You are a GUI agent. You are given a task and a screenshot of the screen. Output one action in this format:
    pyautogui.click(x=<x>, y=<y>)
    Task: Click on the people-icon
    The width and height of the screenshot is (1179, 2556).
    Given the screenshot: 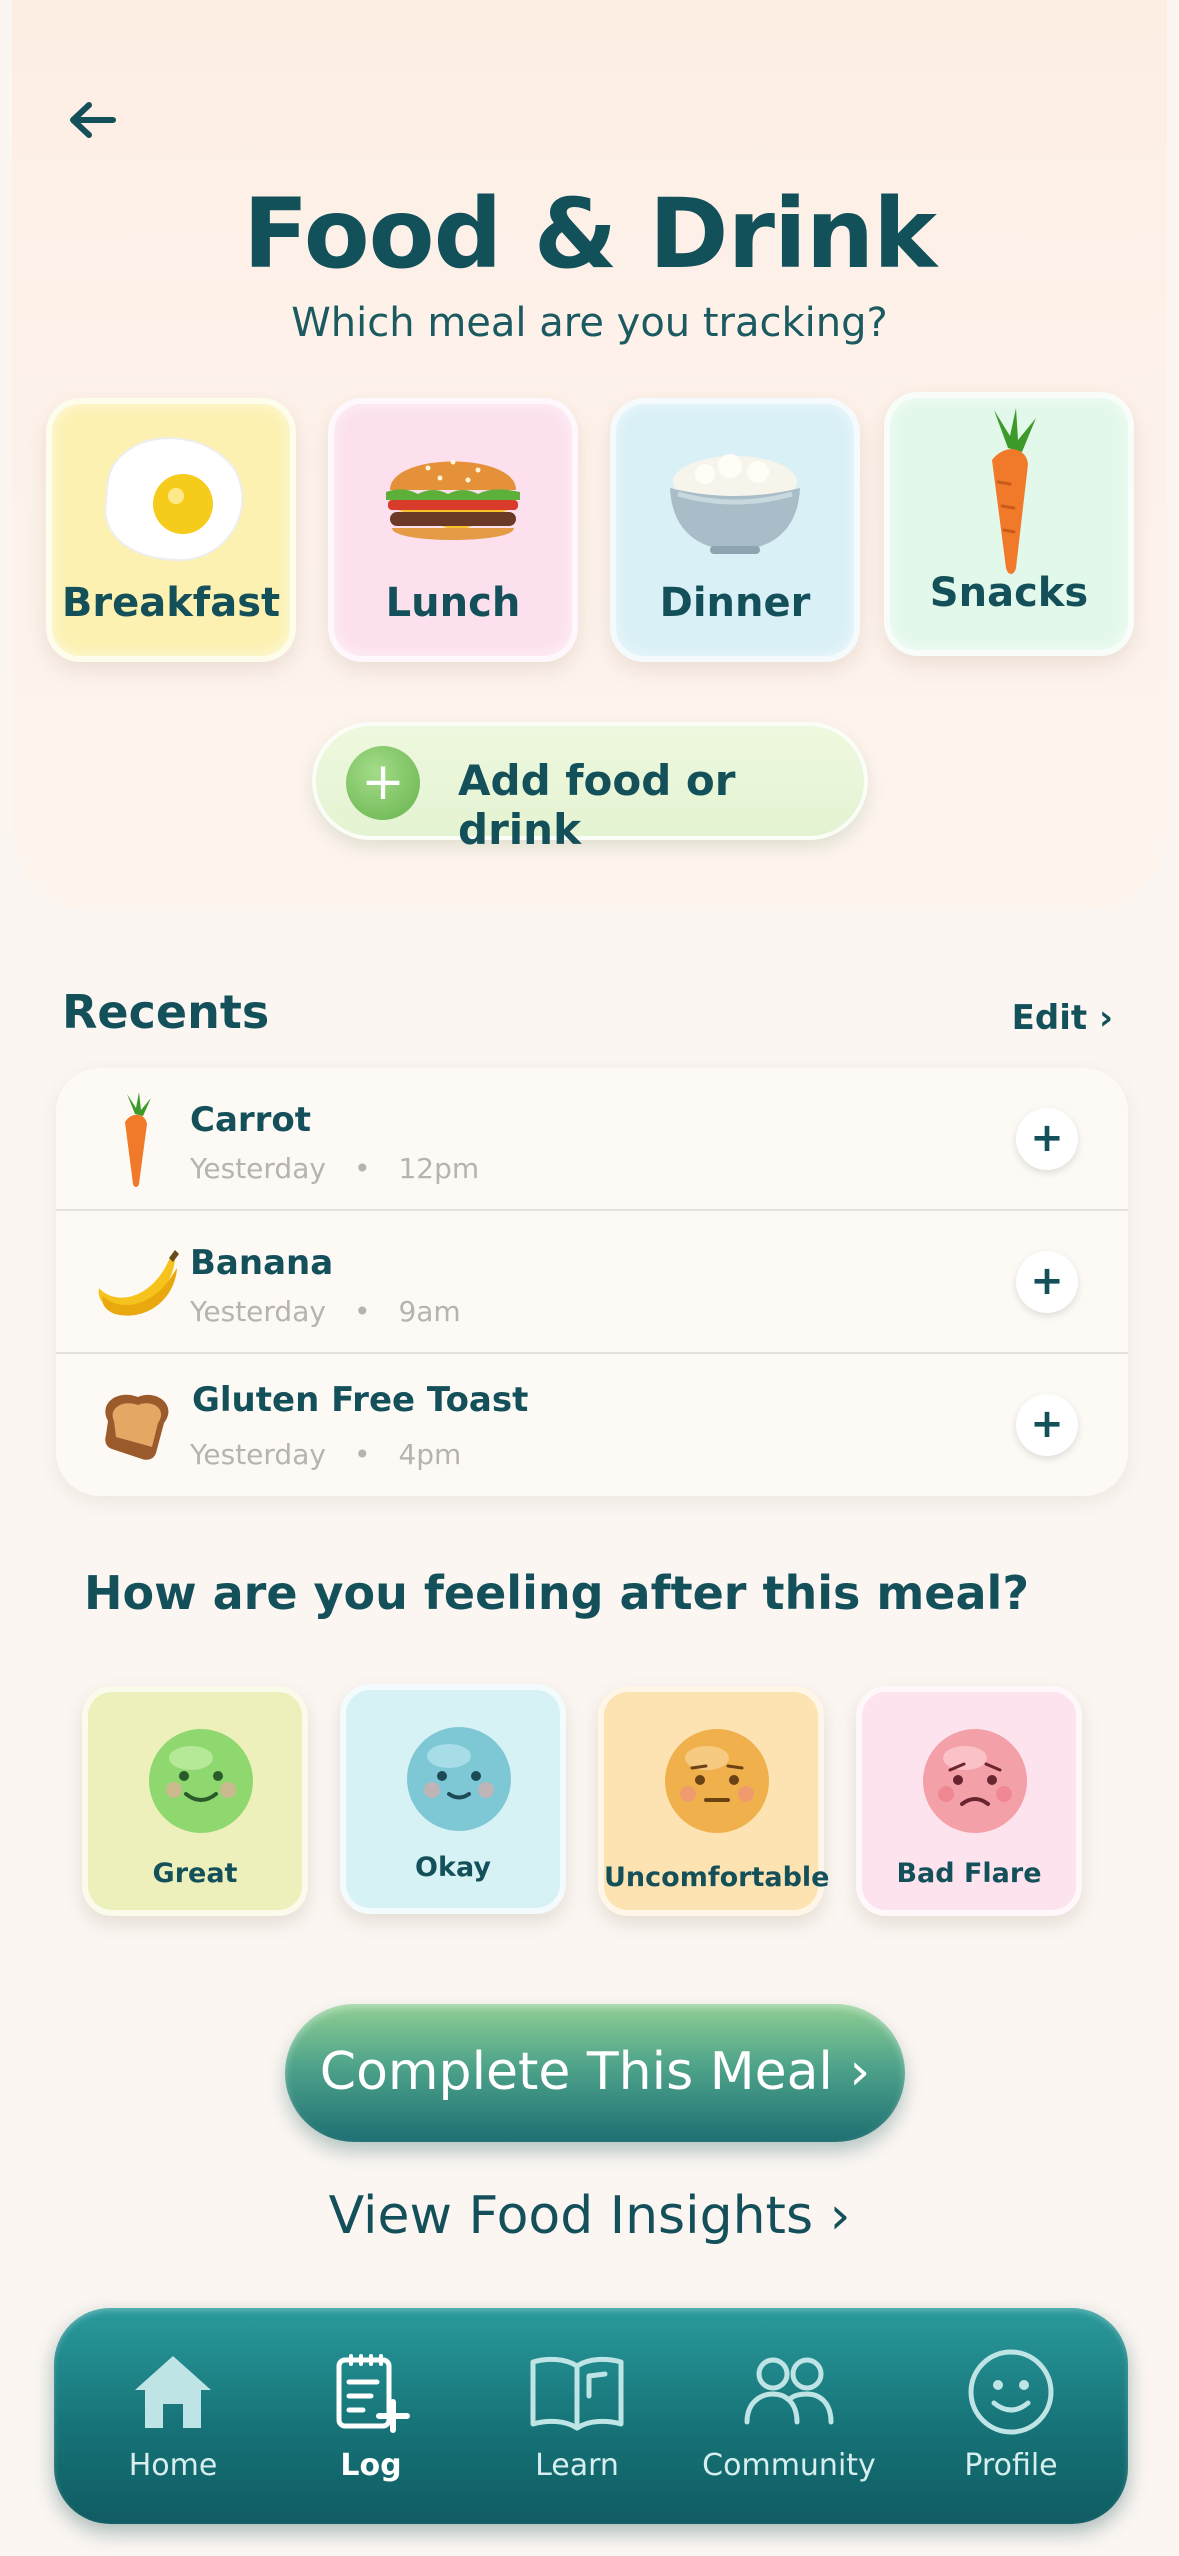 What is the action you would take?
    pyautogui.click(x=789, y=2391)
    